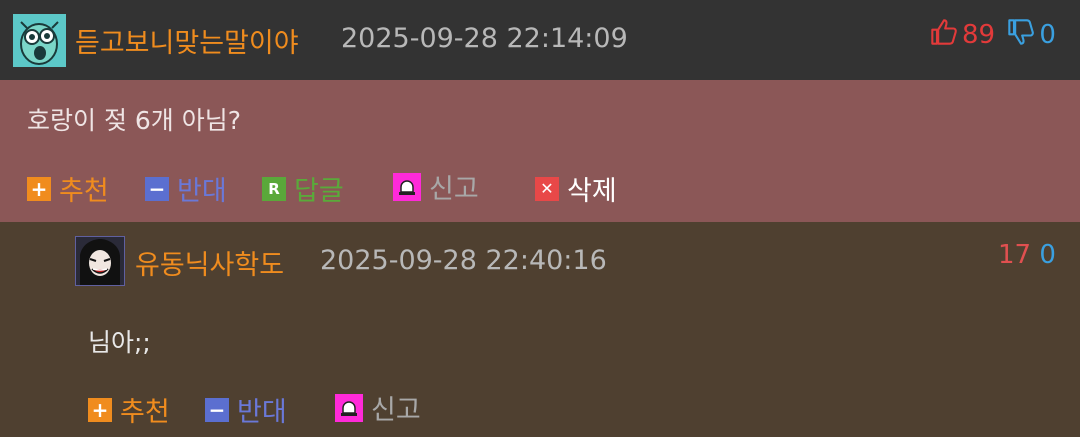  I want to click on avatar, so click(39, 40).